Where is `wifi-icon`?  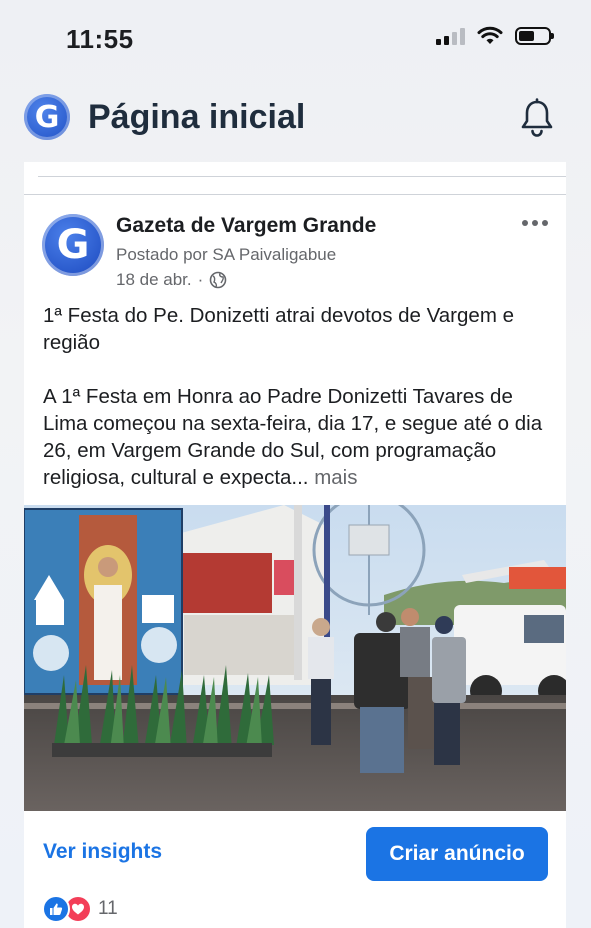 wifi-icon is located at coordinates (490, 35).